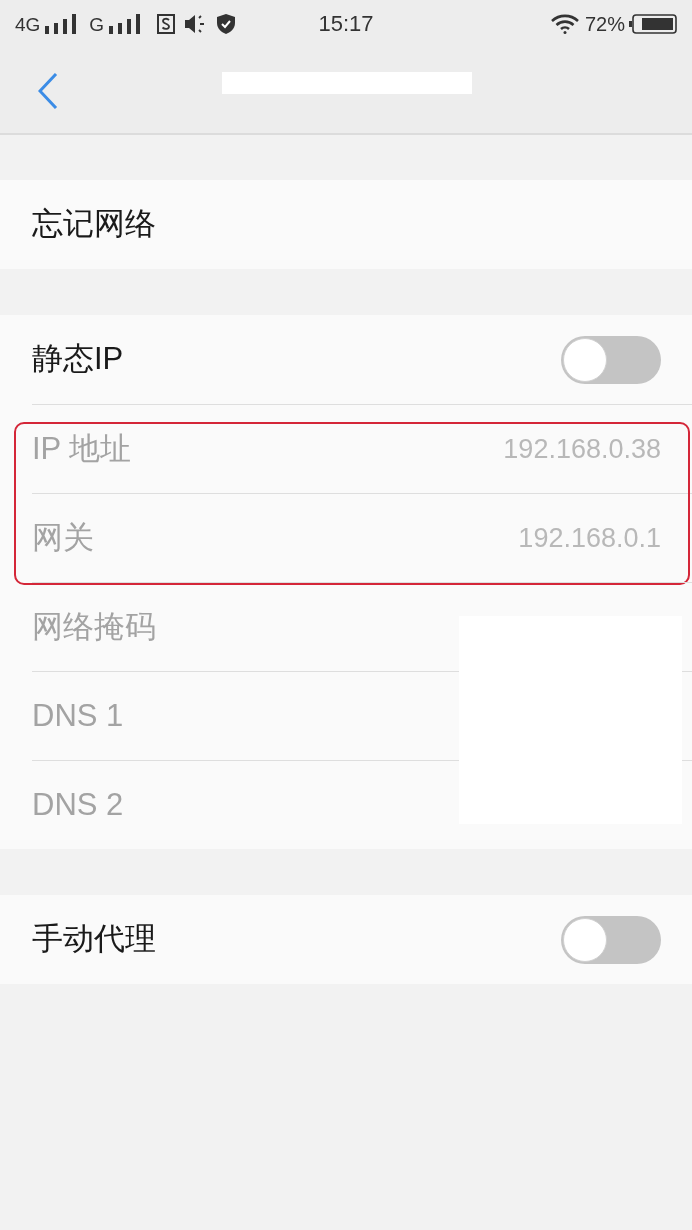 The width and height of the screenshot is (692, 1230). What do you see at coordinates (78, 715) in the screenshot?
I see `setting-label: DNS 1` at bounding box center [78, 715].